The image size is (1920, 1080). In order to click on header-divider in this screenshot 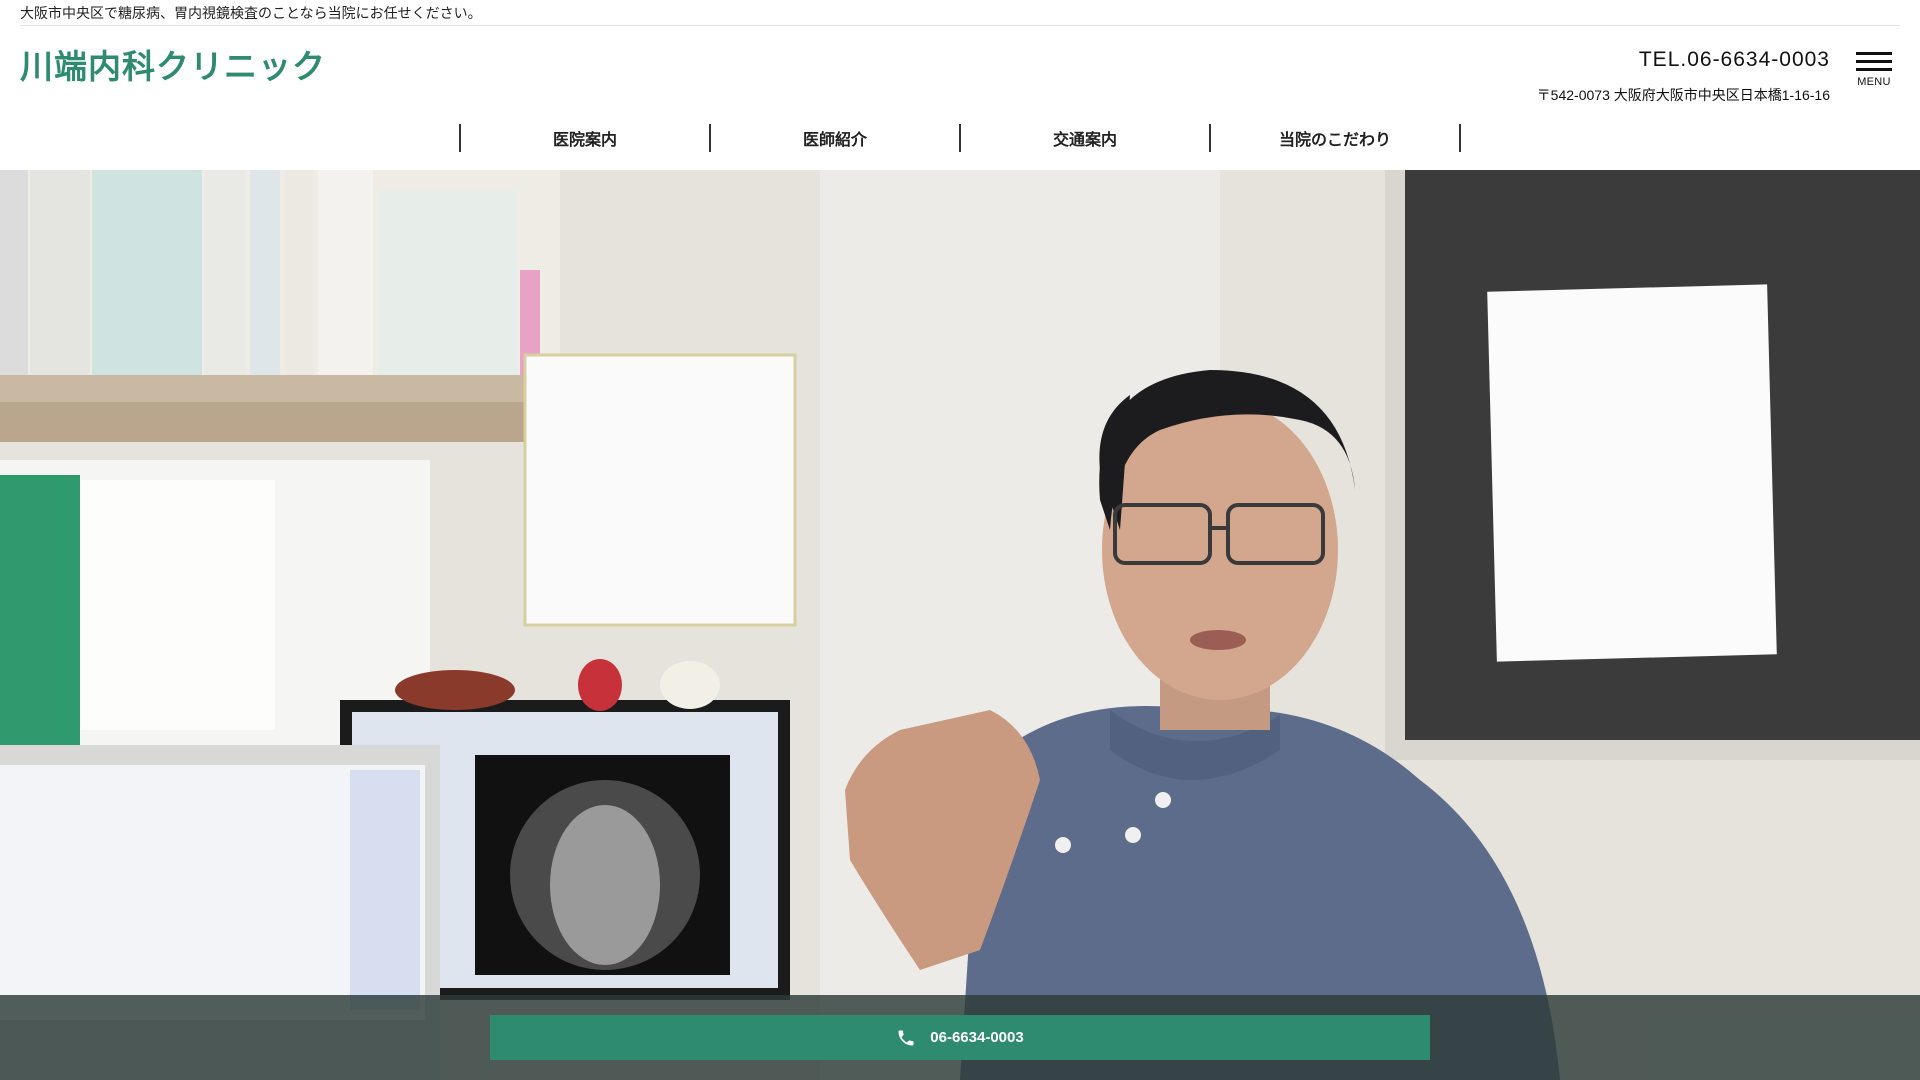, I will do `click(960, 25)`.